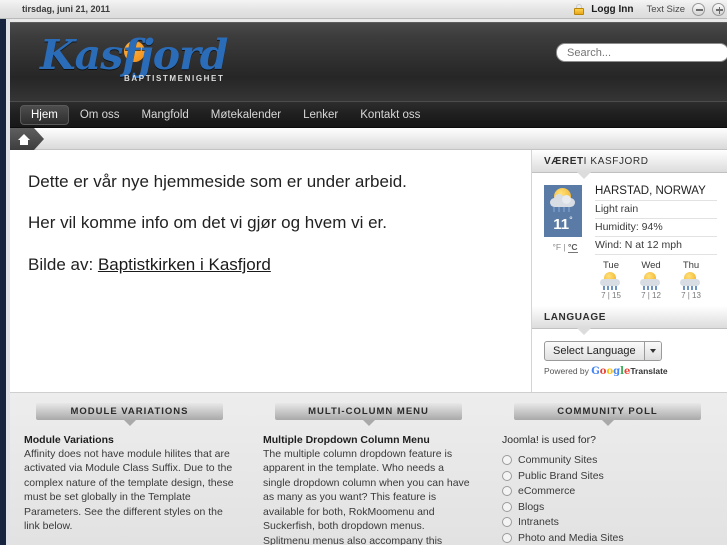 This screenshot has width=727, height=545. What do you see at coordinates (368, 139) in the screenshot?
I see `breadcrumb` at bounding box center [368, 139].